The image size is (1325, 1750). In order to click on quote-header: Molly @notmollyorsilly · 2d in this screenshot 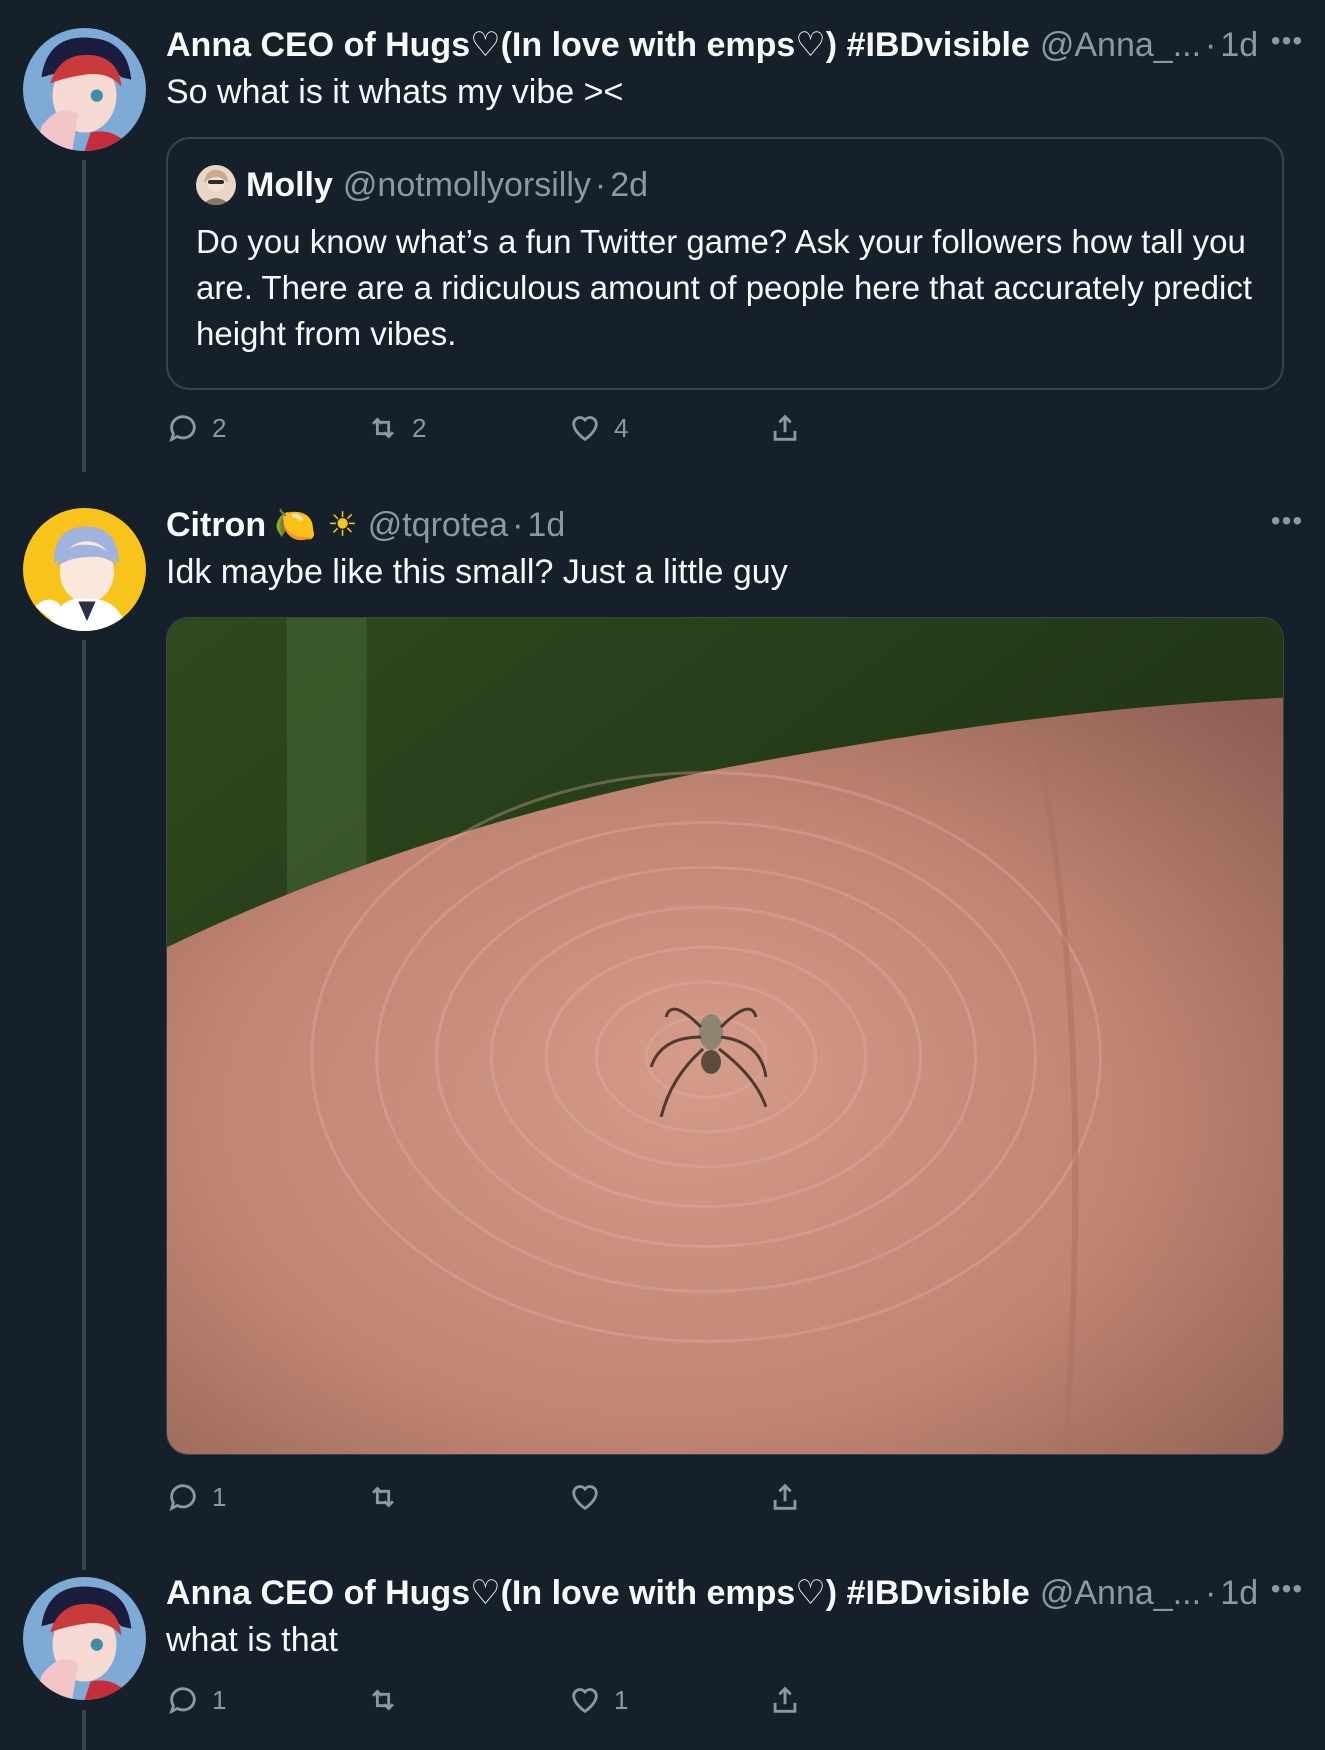, I will do `click(725, 185)`.